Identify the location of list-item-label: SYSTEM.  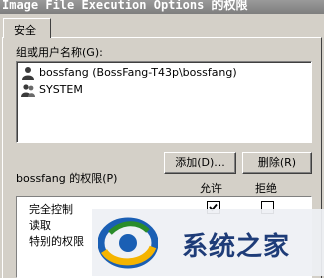
(61, 89).